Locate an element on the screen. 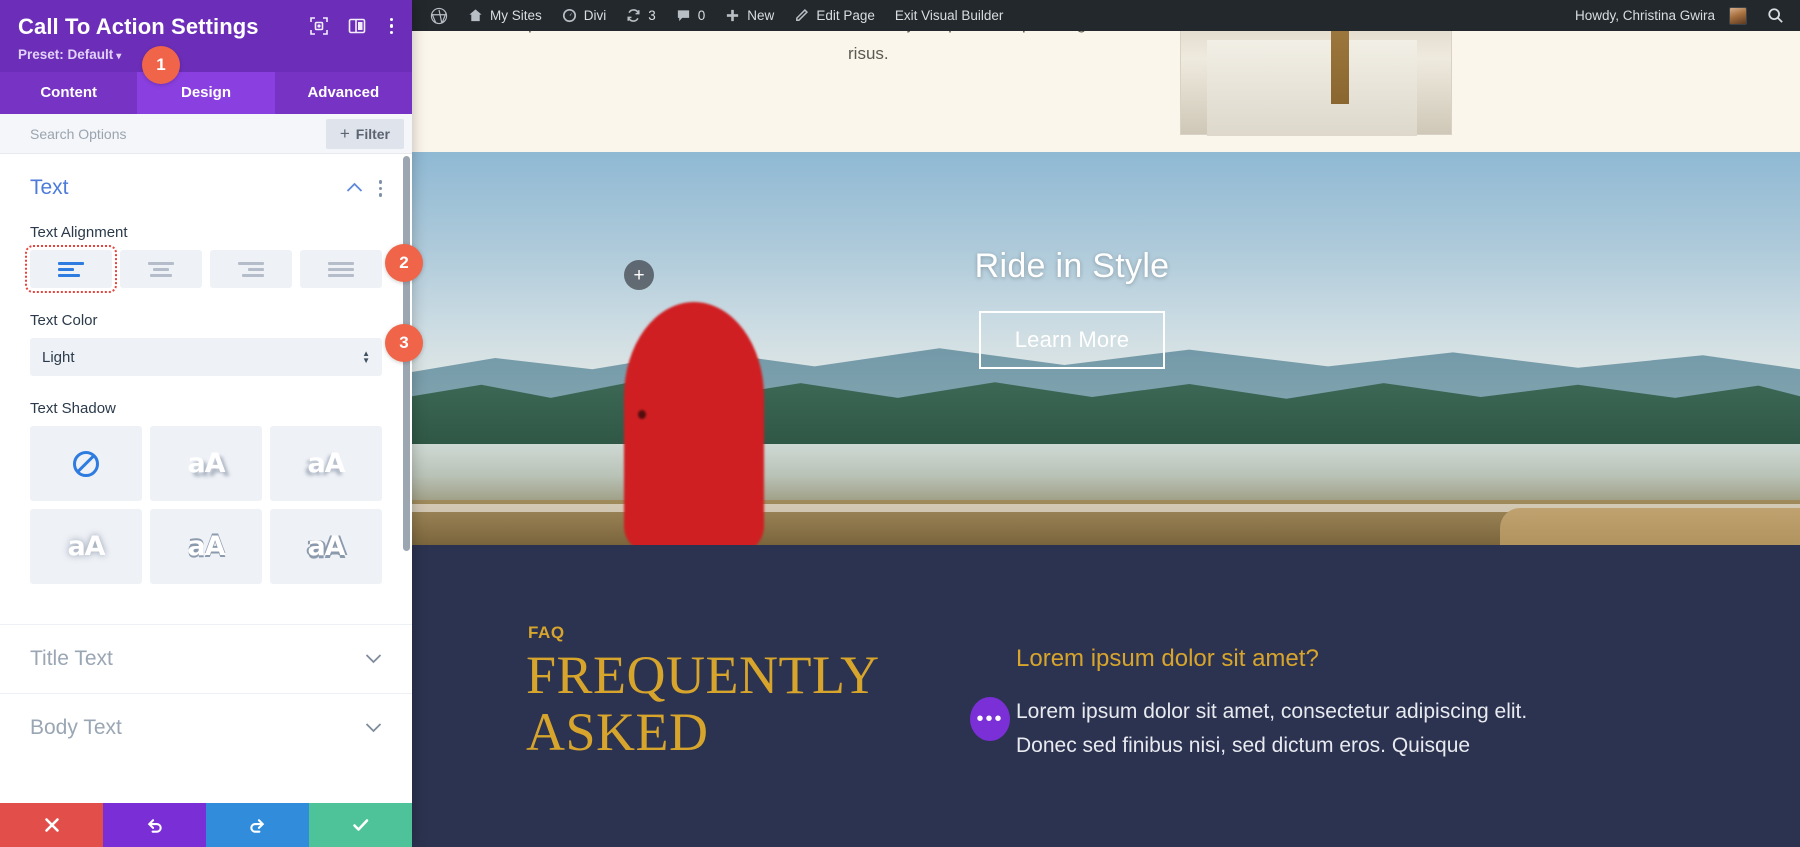  text-shadow-sample-5: aA is located at coordinates (326, 547).